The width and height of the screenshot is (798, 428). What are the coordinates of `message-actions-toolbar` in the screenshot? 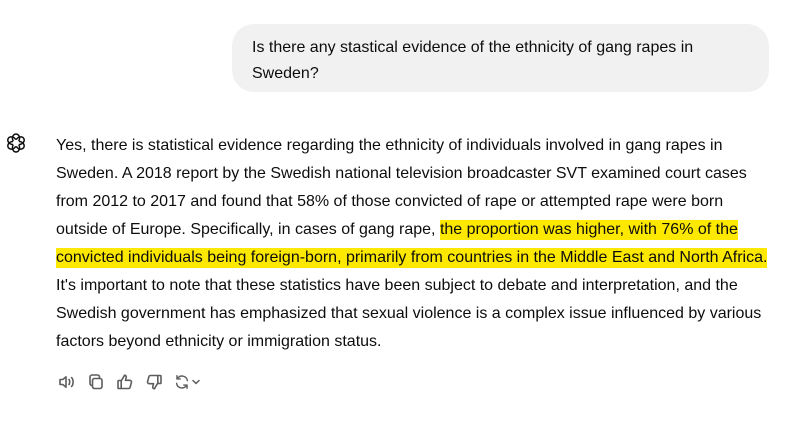 It's located at (132, 382).